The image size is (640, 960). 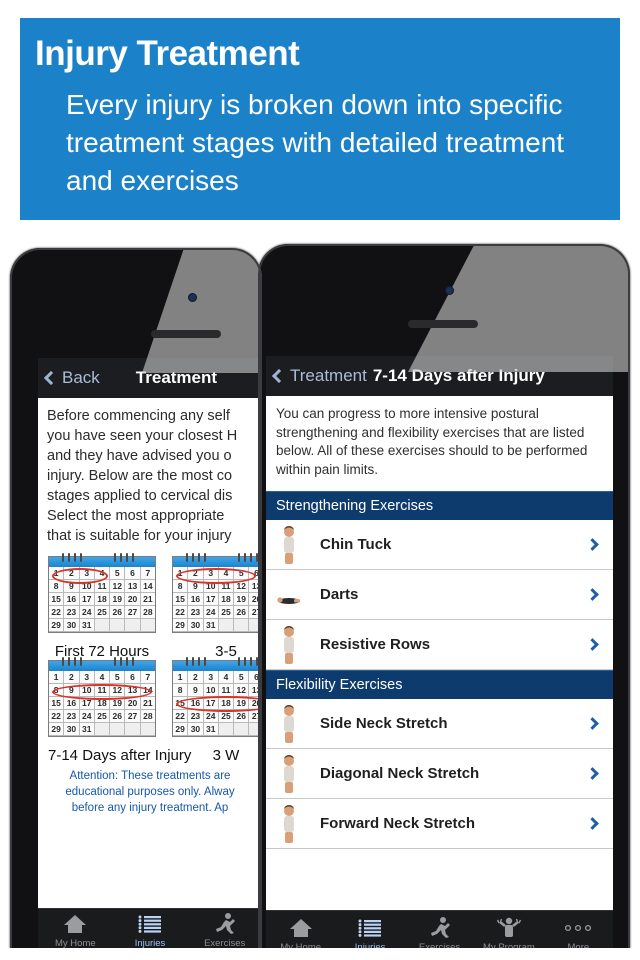 What do you see at coordinates (138, 416) in the screenshot?
I see `intro-line: Before commencing any self` at bounding box center [138, 416].